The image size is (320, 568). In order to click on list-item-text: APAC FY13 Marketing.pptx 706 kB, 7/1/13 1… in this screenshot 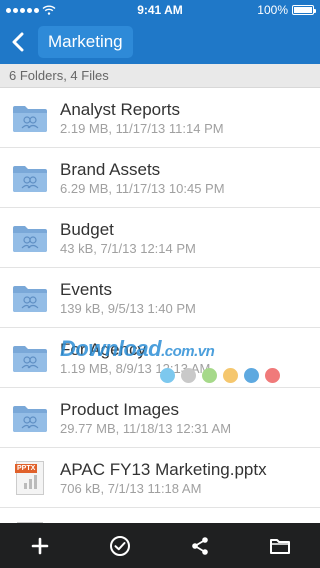, I will do `click(163, 478)`.